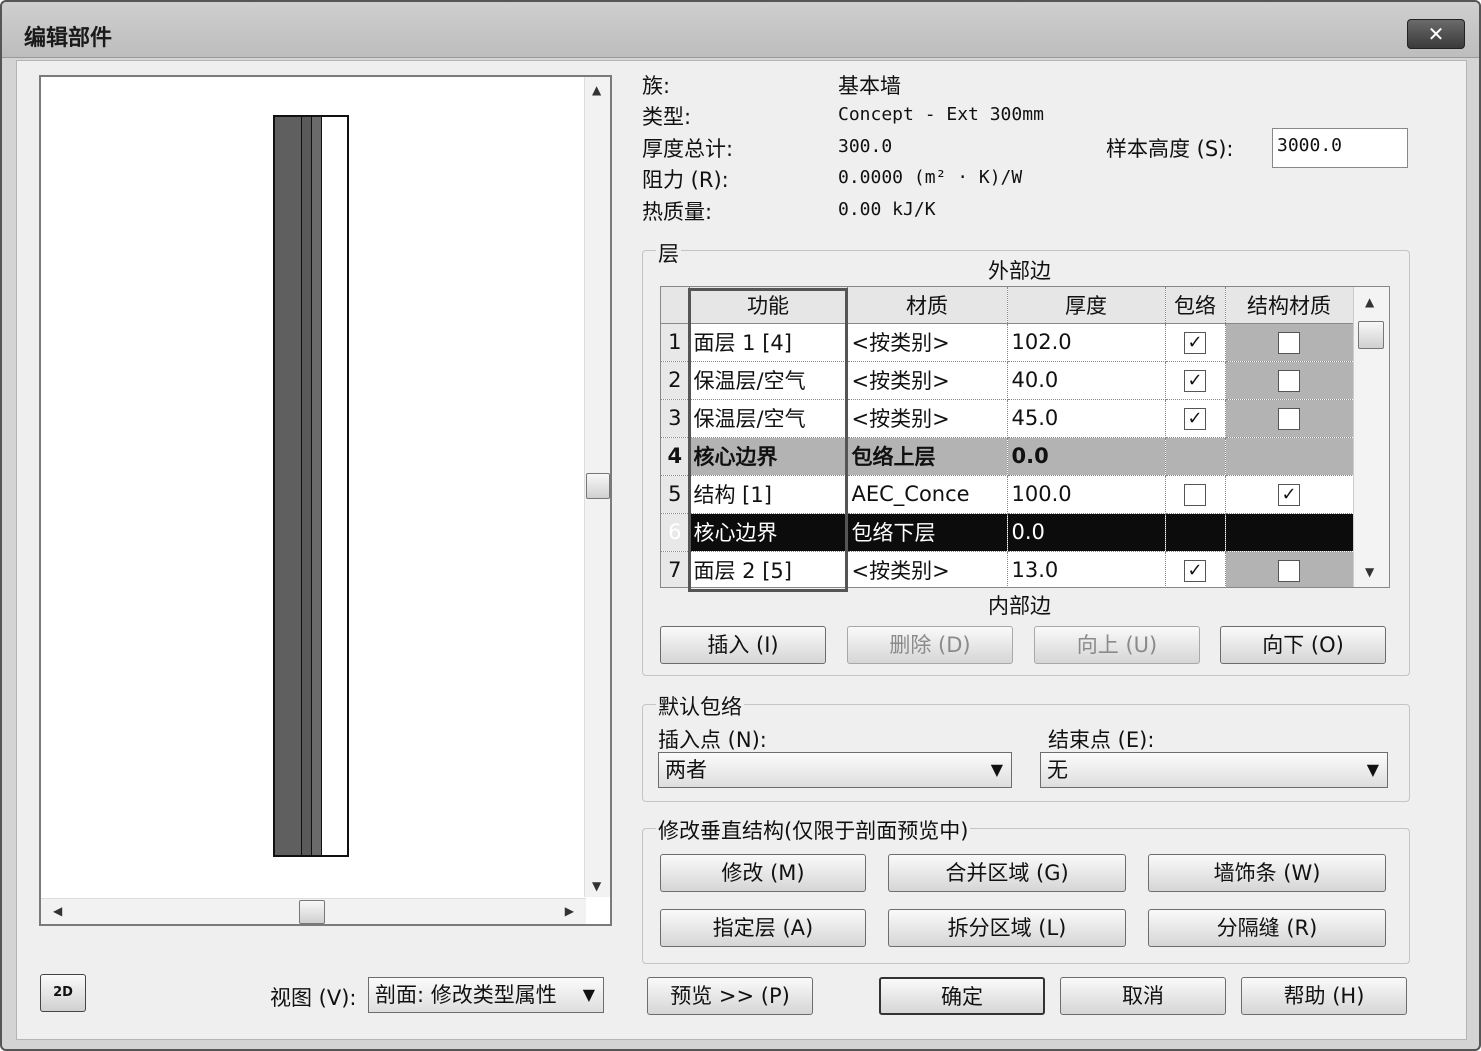  Describe the element at coordinates (675, 494) in the screenshot. I see `layer-number: 5` at that location.